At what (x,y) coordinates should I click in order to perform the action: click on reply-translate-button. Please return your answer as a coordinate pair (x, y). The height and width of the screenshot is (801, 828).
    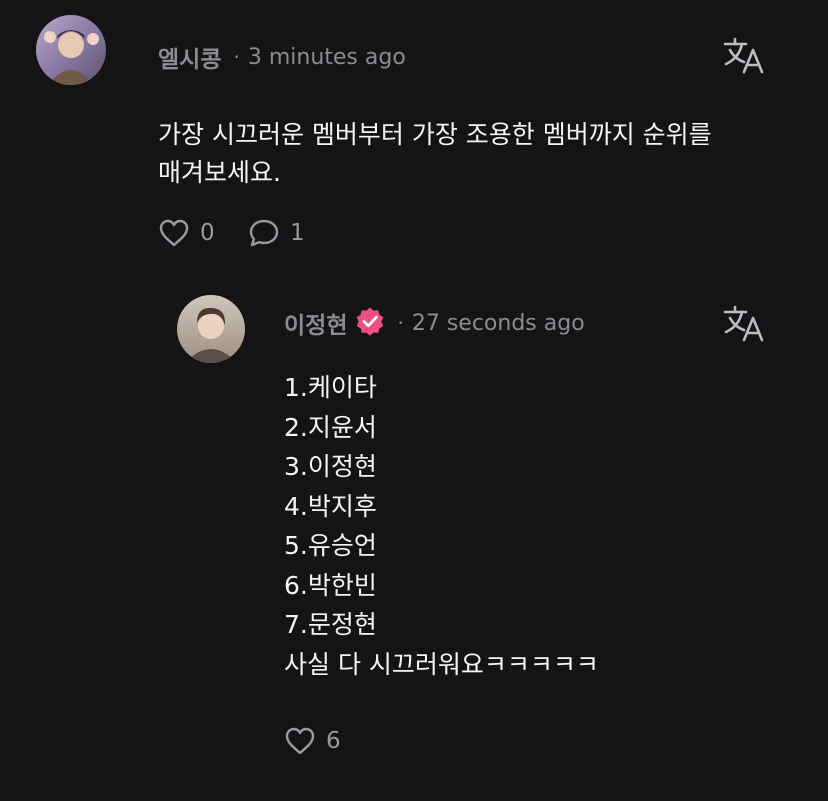
    Looking at the image, I should click on (744, 325).